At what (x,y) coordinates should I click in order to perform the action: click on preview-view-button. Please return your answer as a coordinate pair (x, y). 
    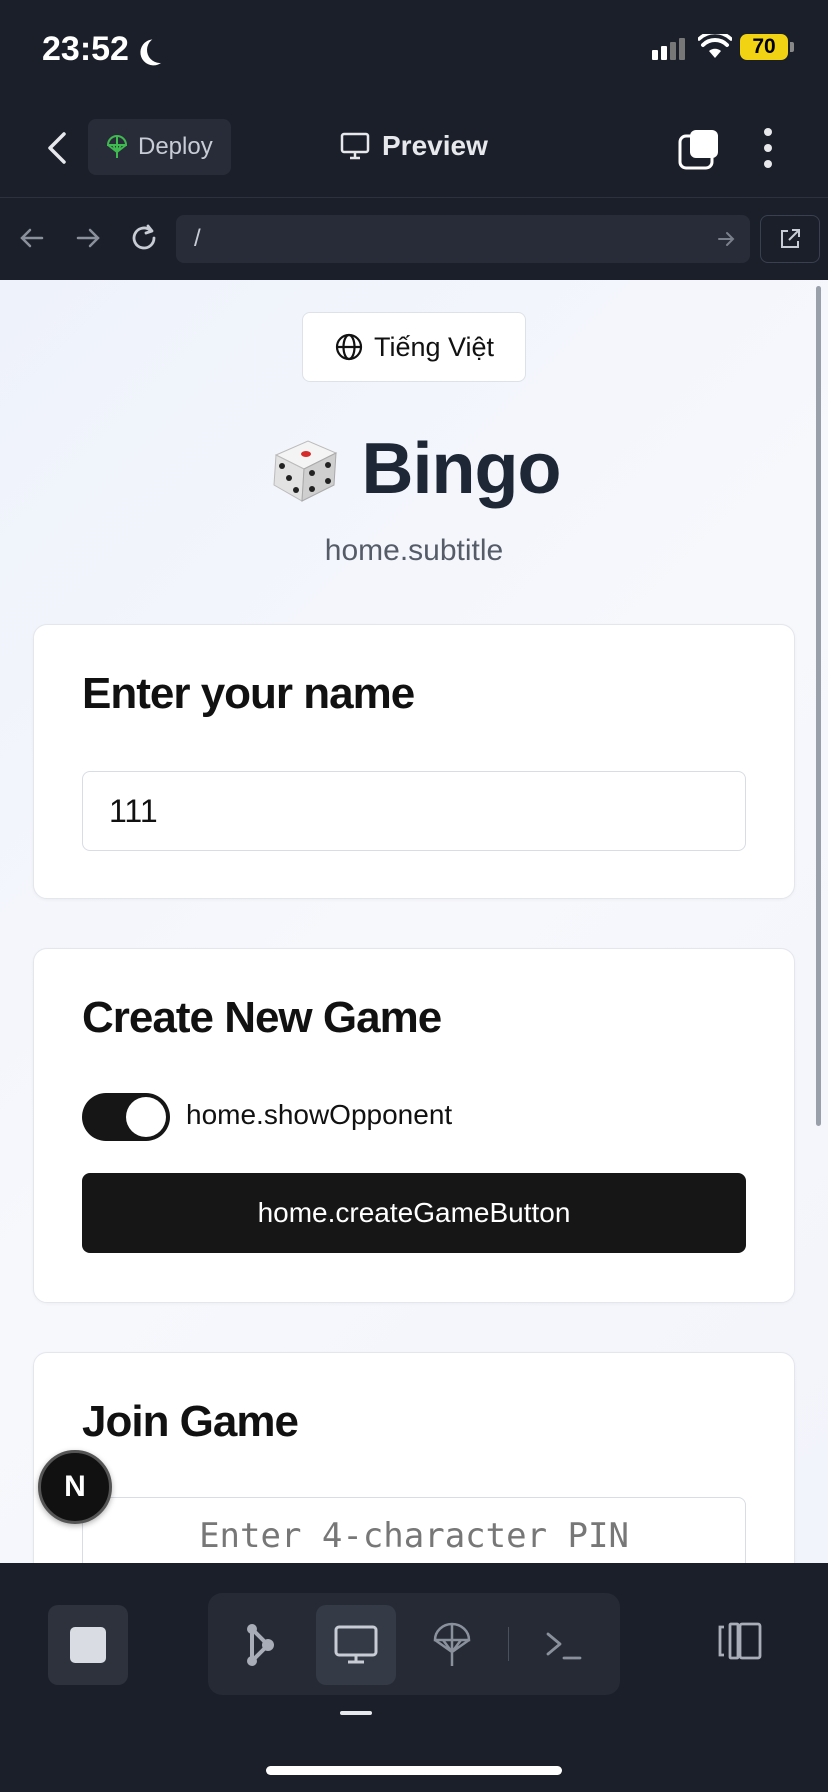
    Looking at the image, I should click on (356, 1645).